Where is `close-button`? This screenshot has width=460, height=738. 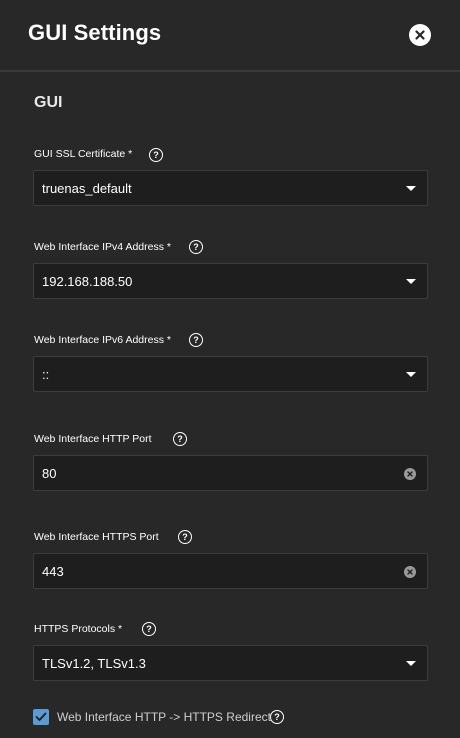
close-button is located at coordinates (420, 35).